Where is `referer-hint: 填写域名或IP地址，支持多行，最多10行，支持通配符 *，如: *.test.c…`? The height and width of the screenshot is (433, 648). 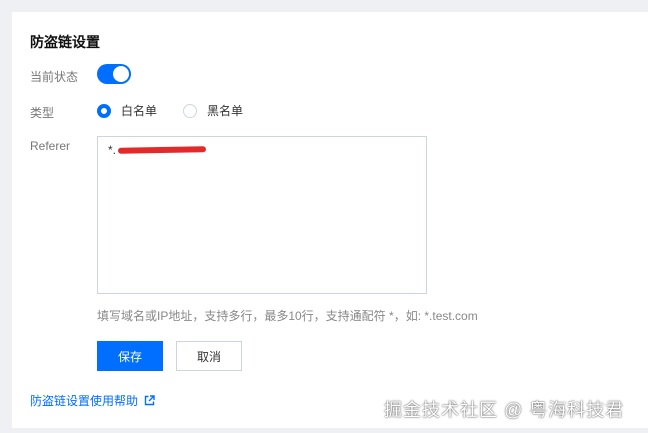 referer-hint: 填写域名或IP地址，支持多行，最多10行，支持通配符 *，如: *.test.c… is located at coordinates (287, 316).